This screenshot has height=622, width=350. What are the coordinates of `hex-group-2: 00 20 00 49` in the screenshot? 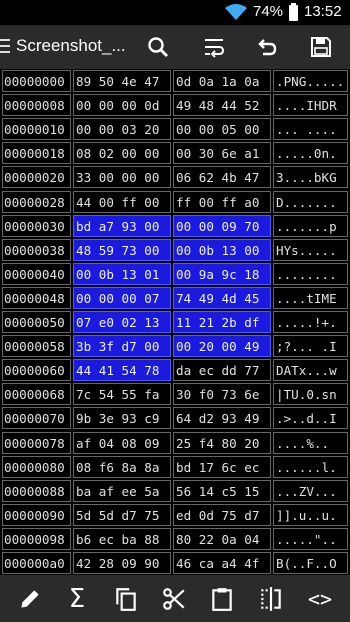 It's located at (222, 346).